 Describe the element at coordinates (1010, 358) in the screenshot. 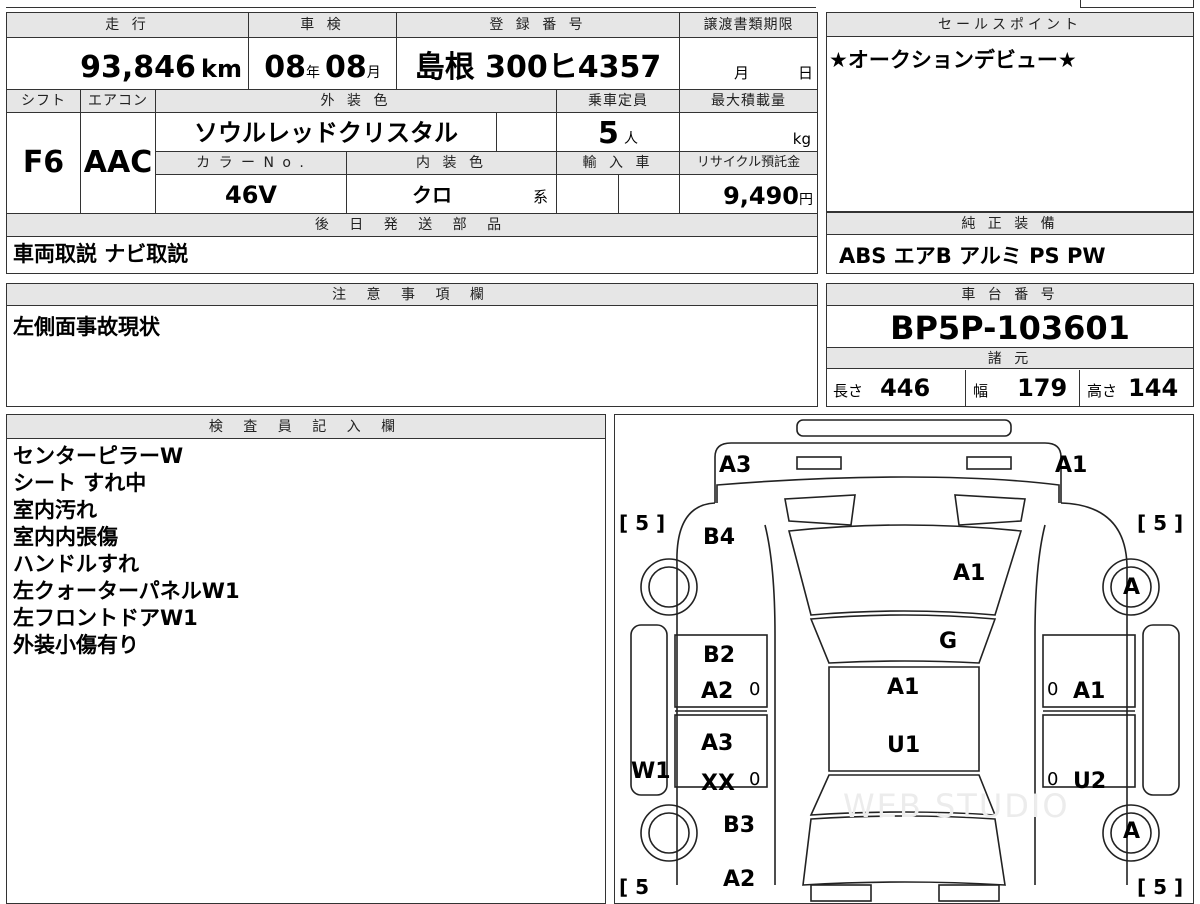

I see `dimensions-header: 諸 元` at that location.